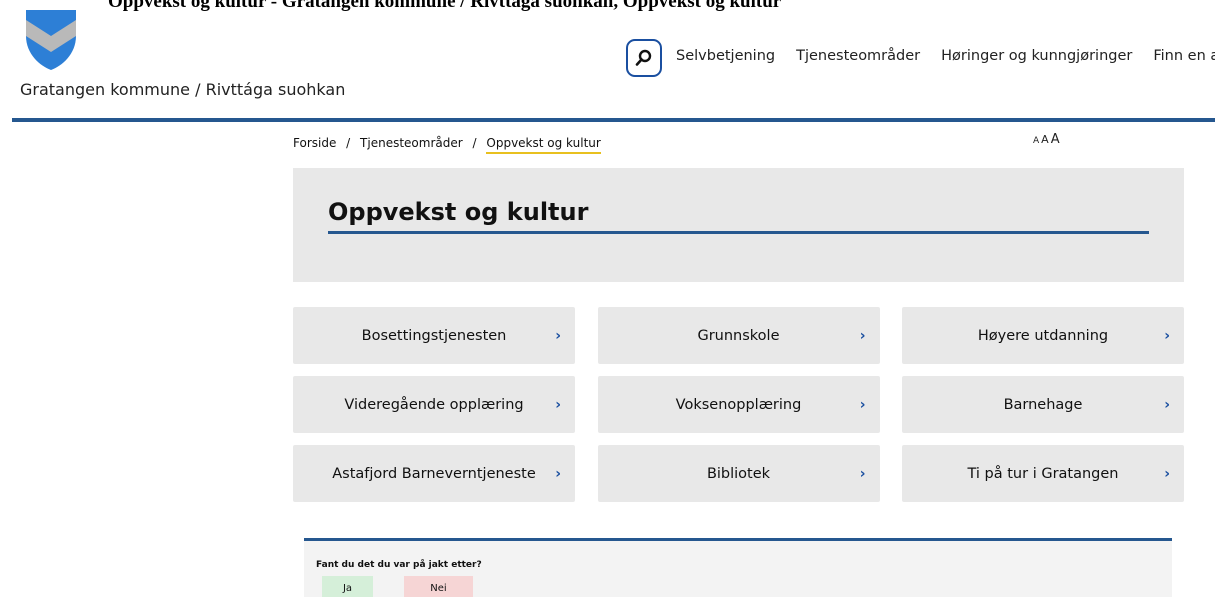 The width and height of the screenshot is (1215, 597). What do you see at coordinates (738, 232) in the screenshot?
I see `title-underline` at bounding box center [738, 232].